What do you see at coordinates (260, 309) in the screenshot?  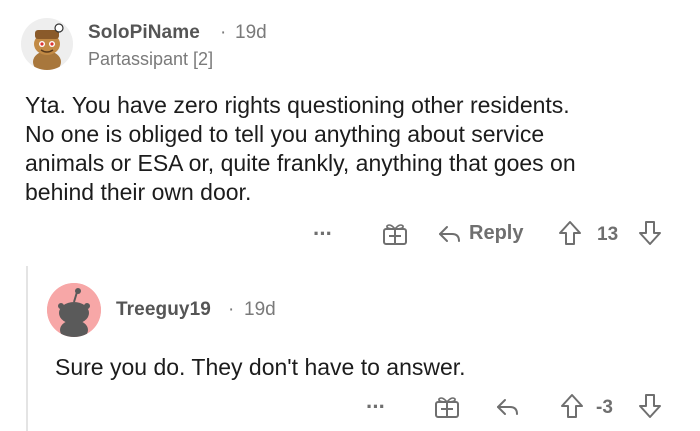 I see `reply-age: 19d` at bounding box center [260, 309].